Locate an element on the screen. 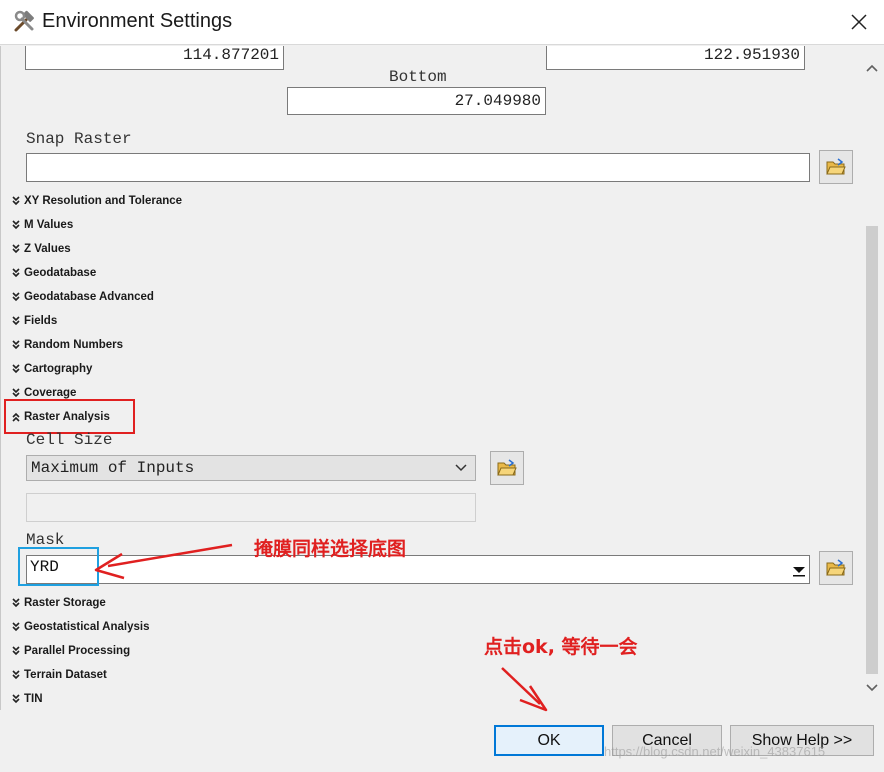 This screenshot has height=772, width=884. cell-size-browse-button is located at coordinates (507, 468).